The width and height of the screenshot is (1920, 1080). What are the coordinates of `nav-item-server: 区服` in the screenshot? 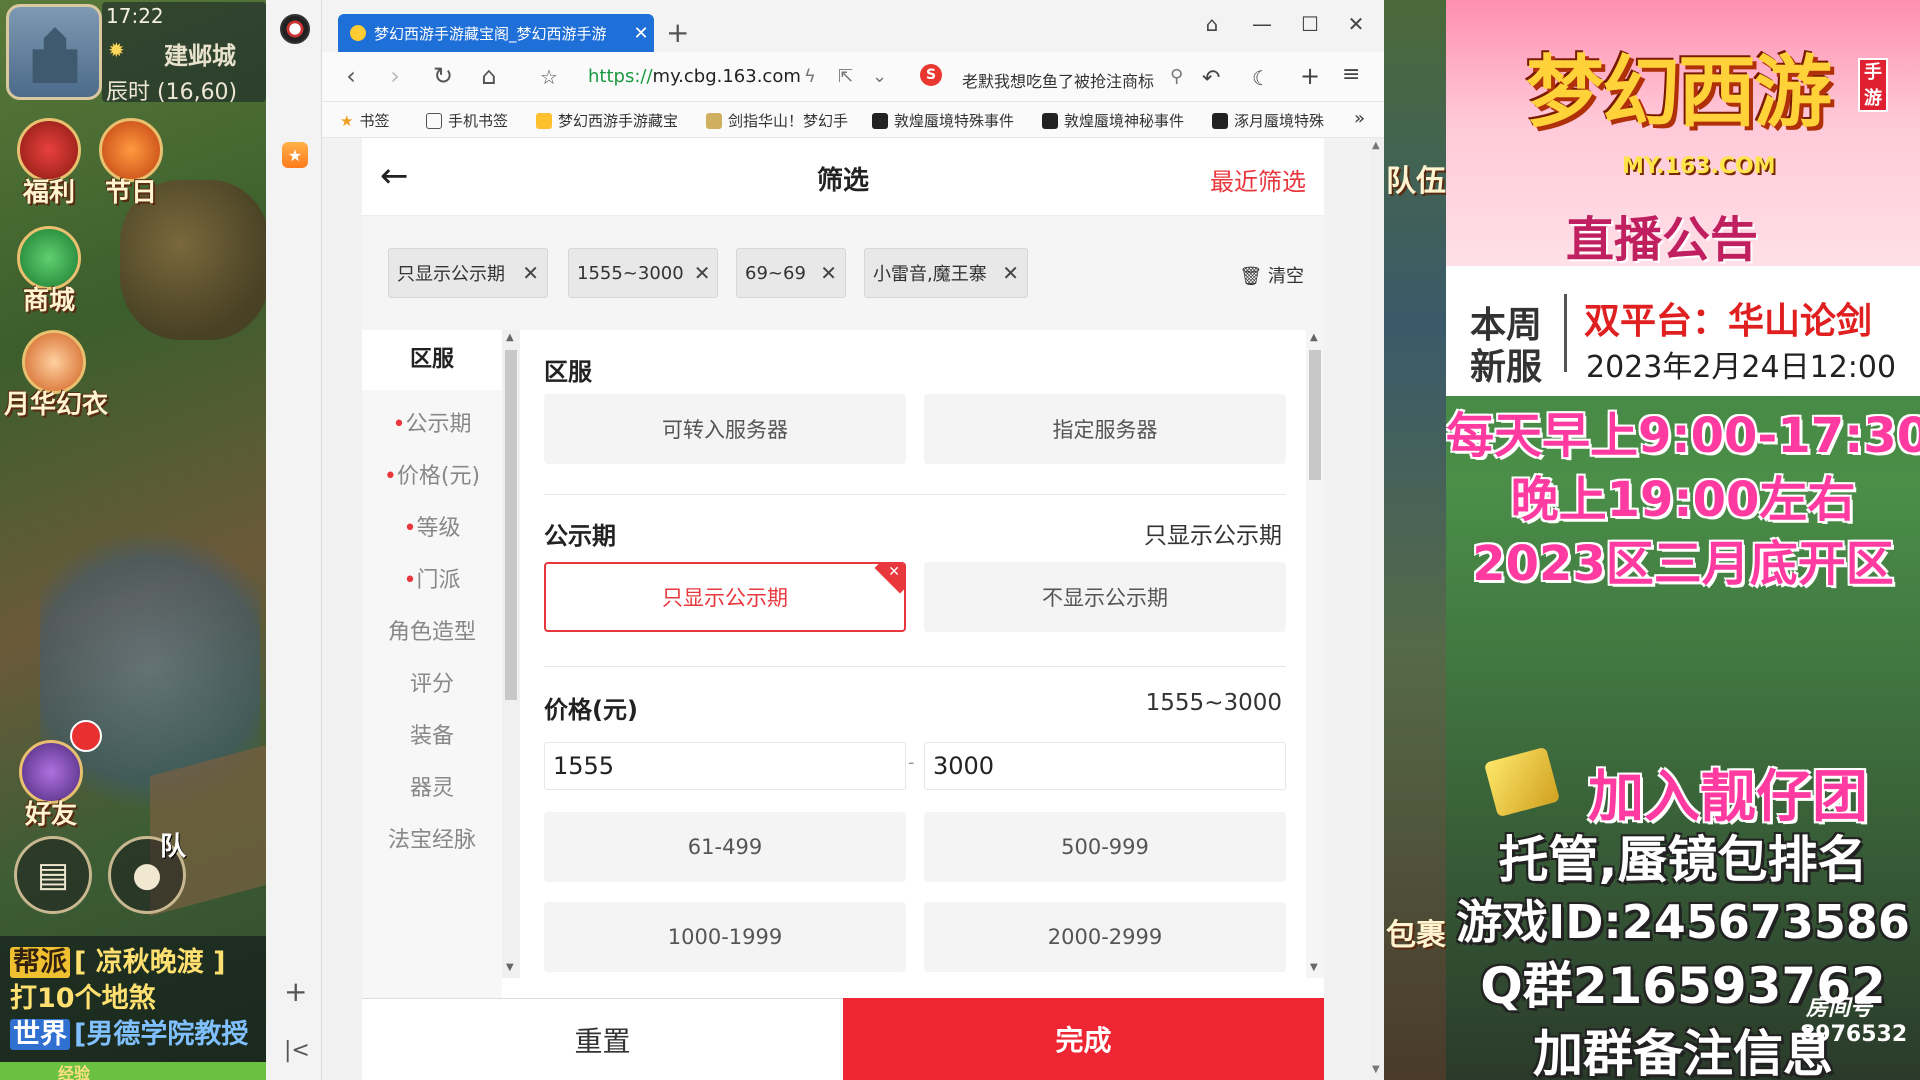 It's located at (432, 360).